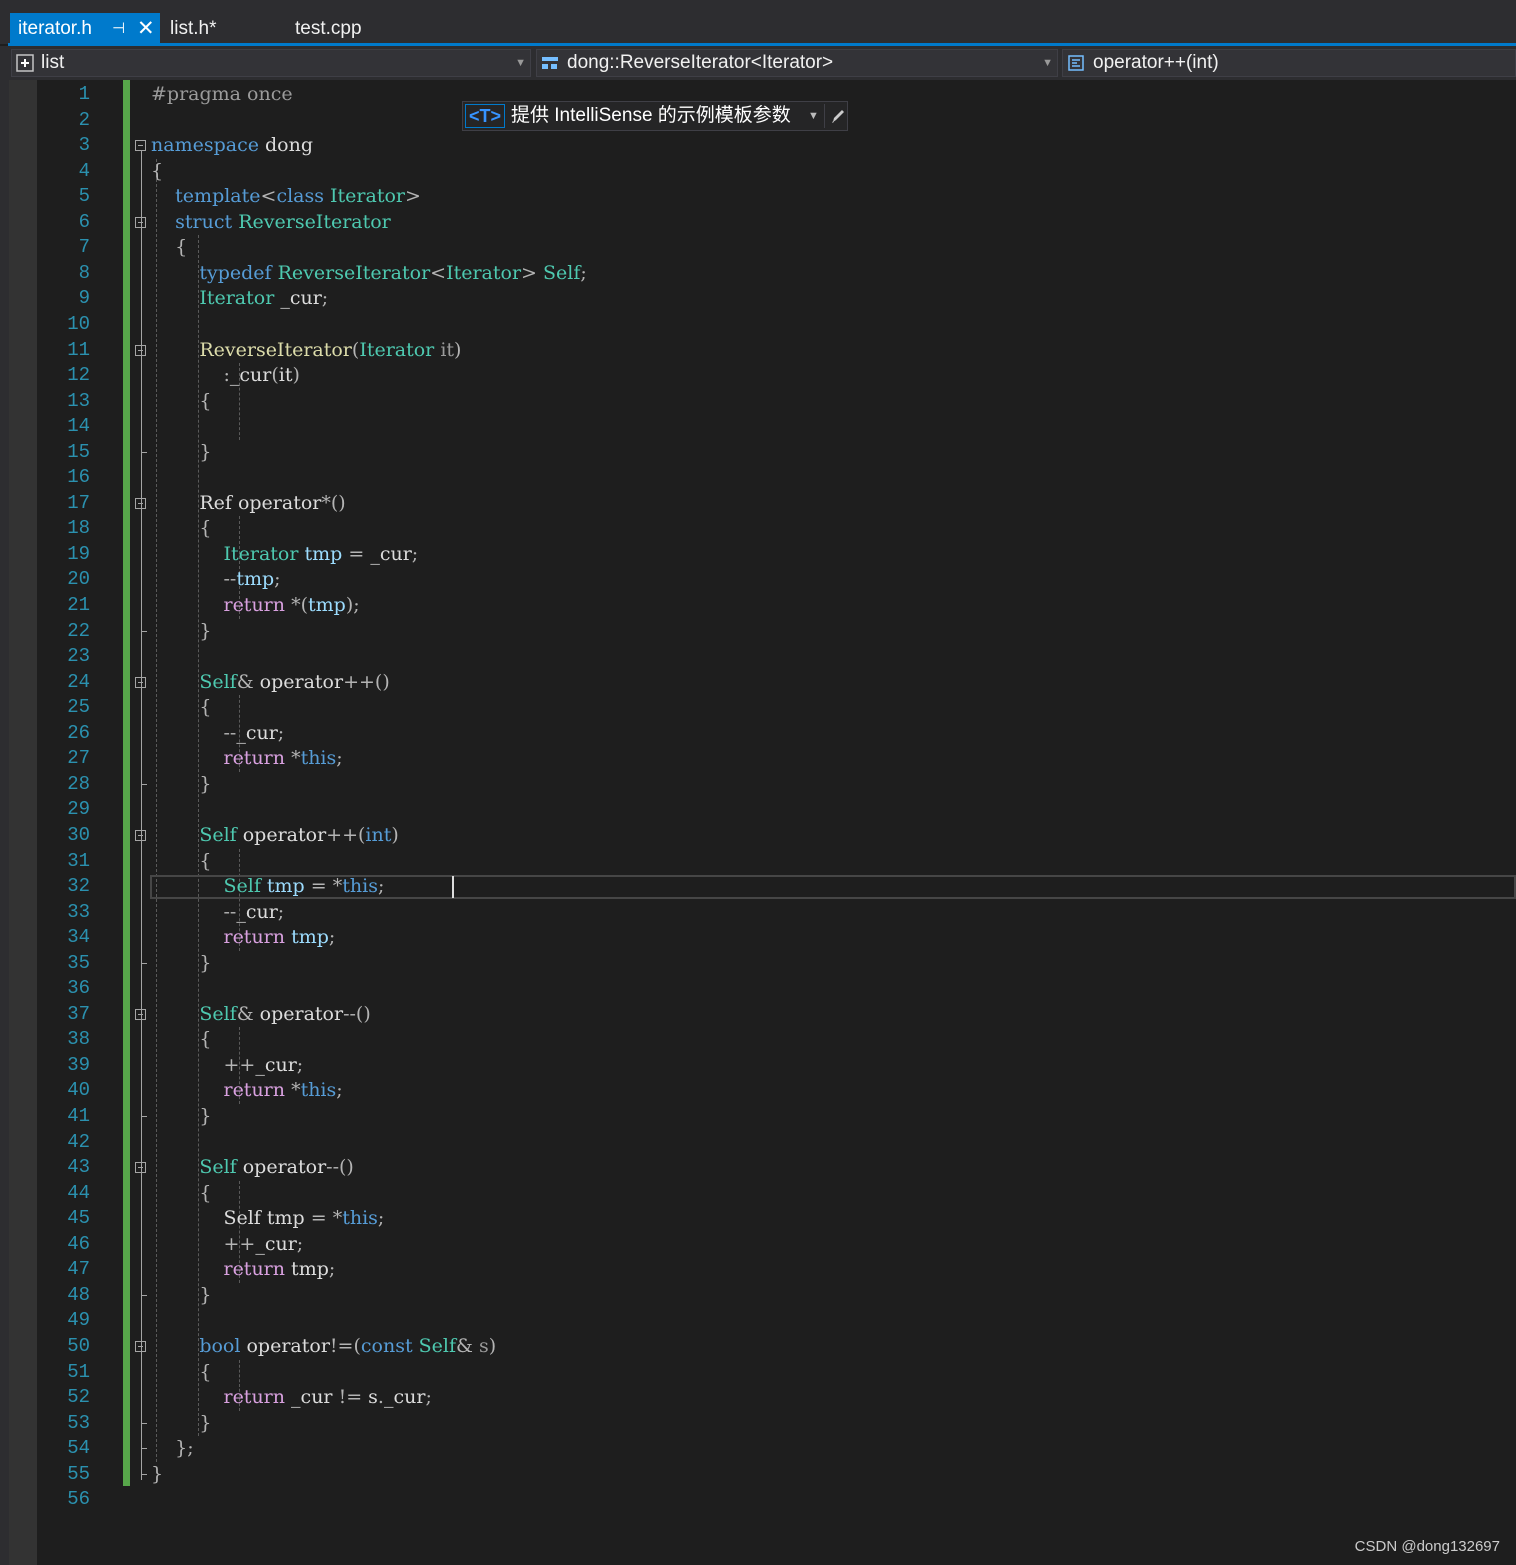 The height and width of the screenshot is (1565, 1516). I want to click on code-line: };, so click(172, 1449).